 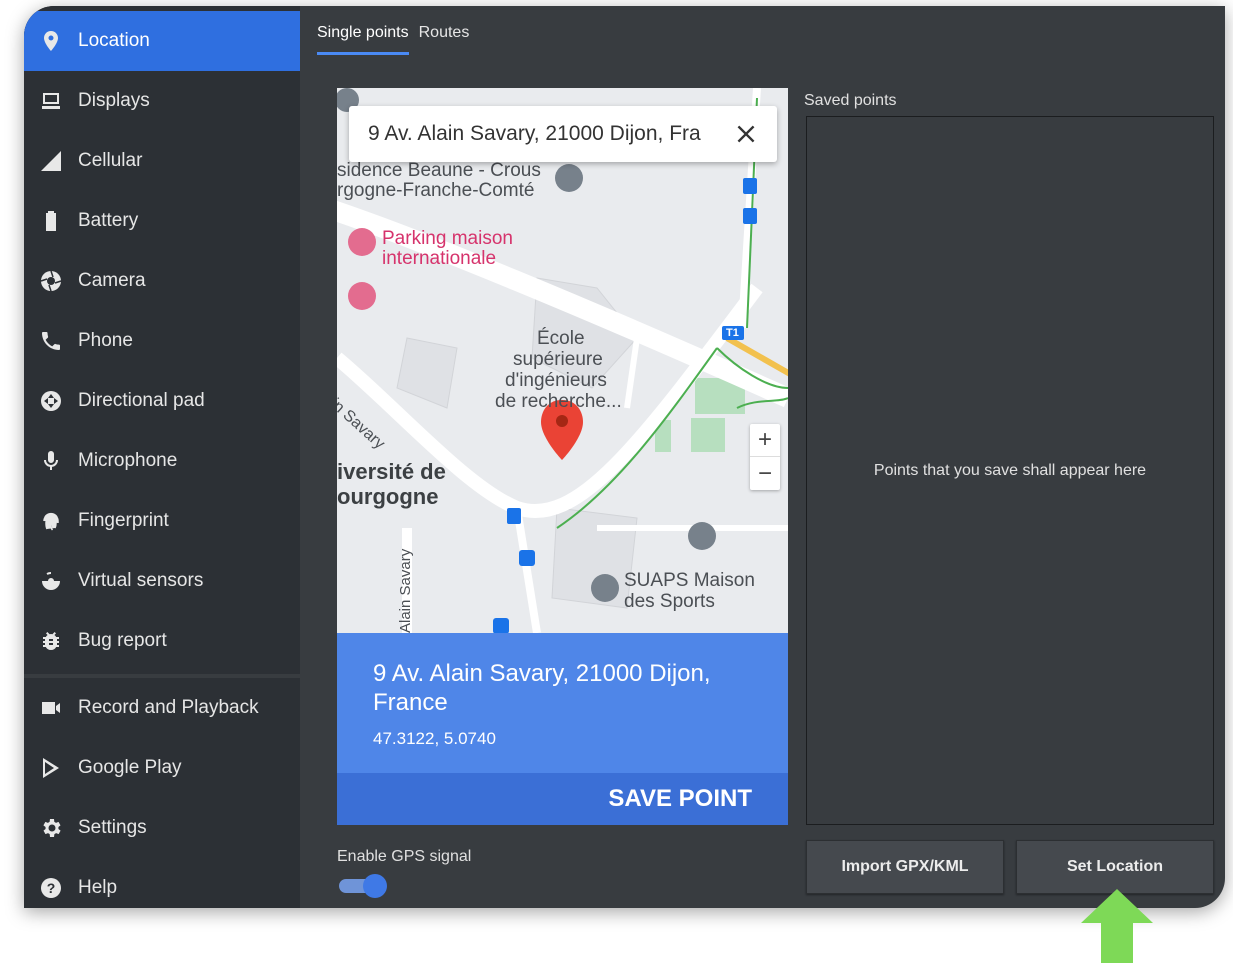 I want to click on map-label-university-2: ourgogne, so click(x=388, y=496).